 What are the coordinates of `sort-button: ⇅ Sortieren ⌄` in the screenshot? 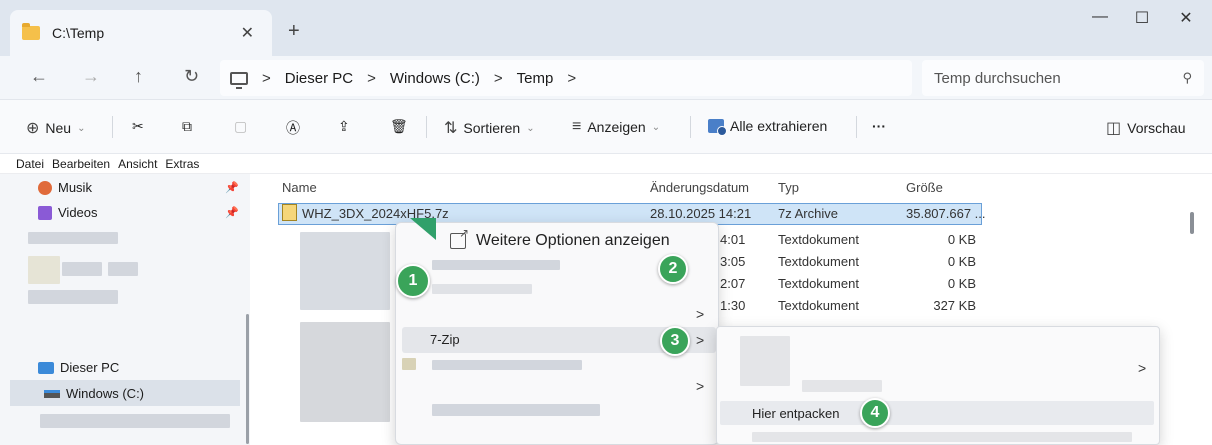 It's located at (489, 128).